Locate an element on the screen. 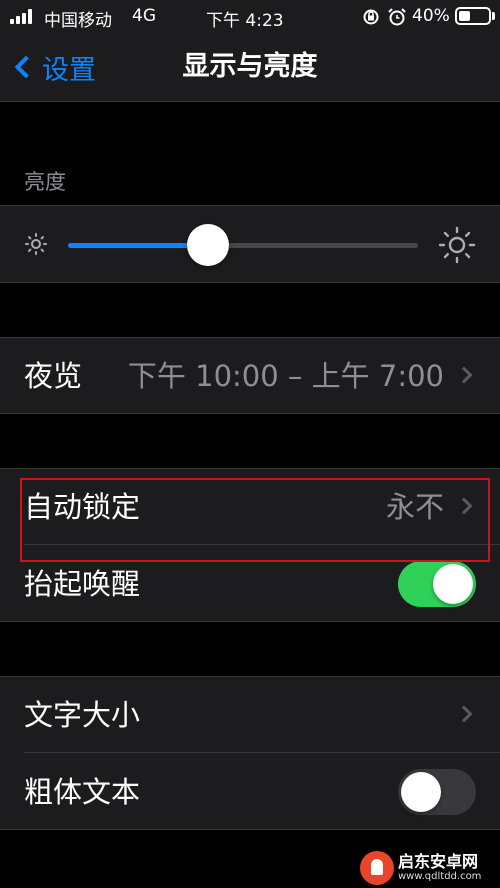 Image resolution: width=500 pixels, height=888 pixels. brightness-slider is located at coordinates (243, 245).